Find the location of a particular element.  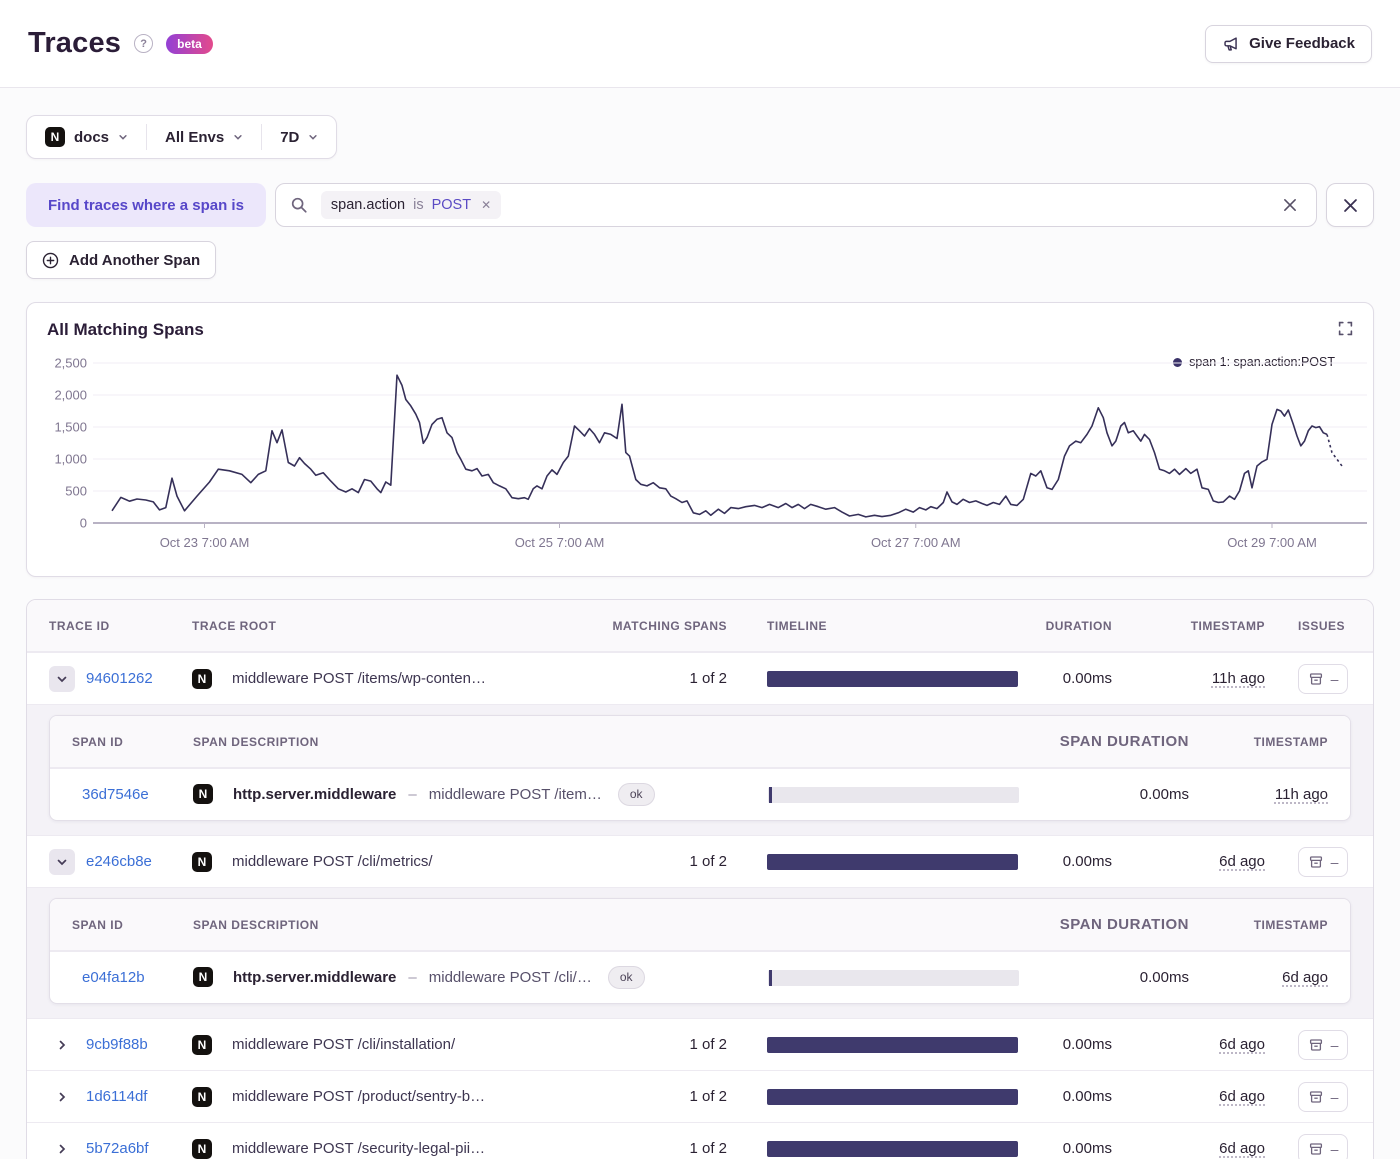

matching-spans-value: 1 of 2 is located at coordinates (708, 1148).